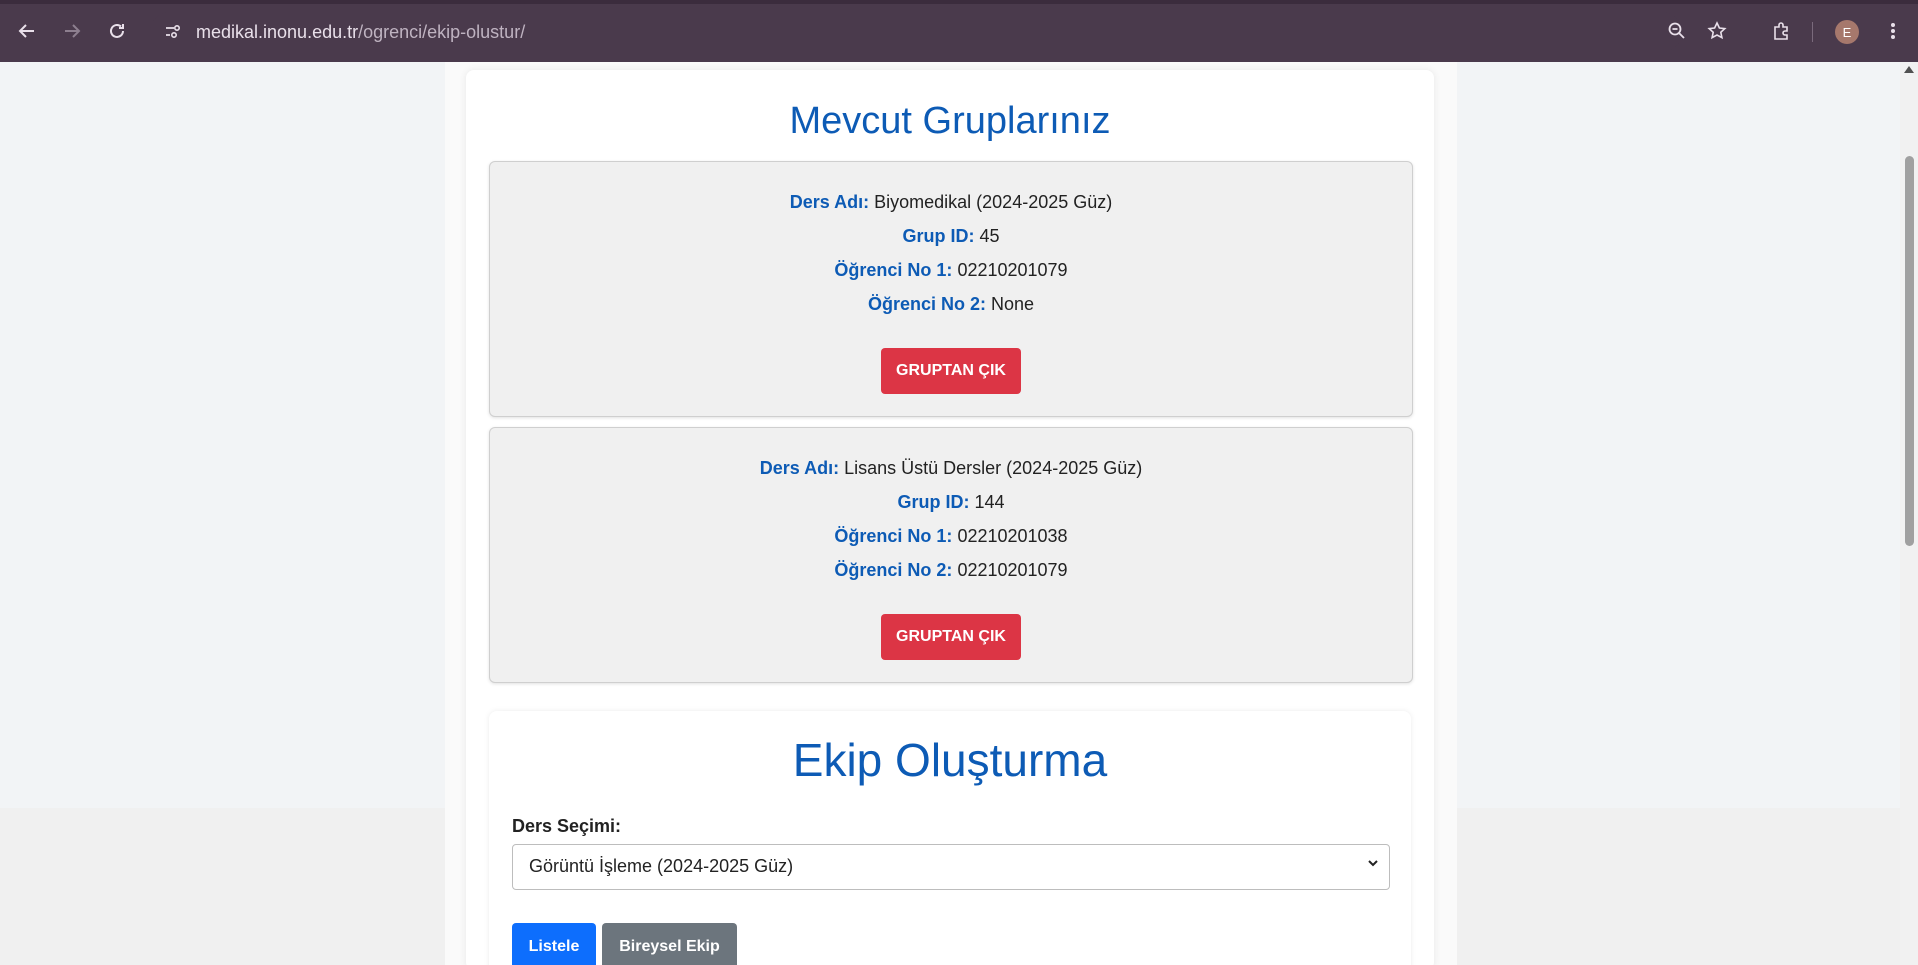  I want to click on group-id-value: 45, so click(989, 236).